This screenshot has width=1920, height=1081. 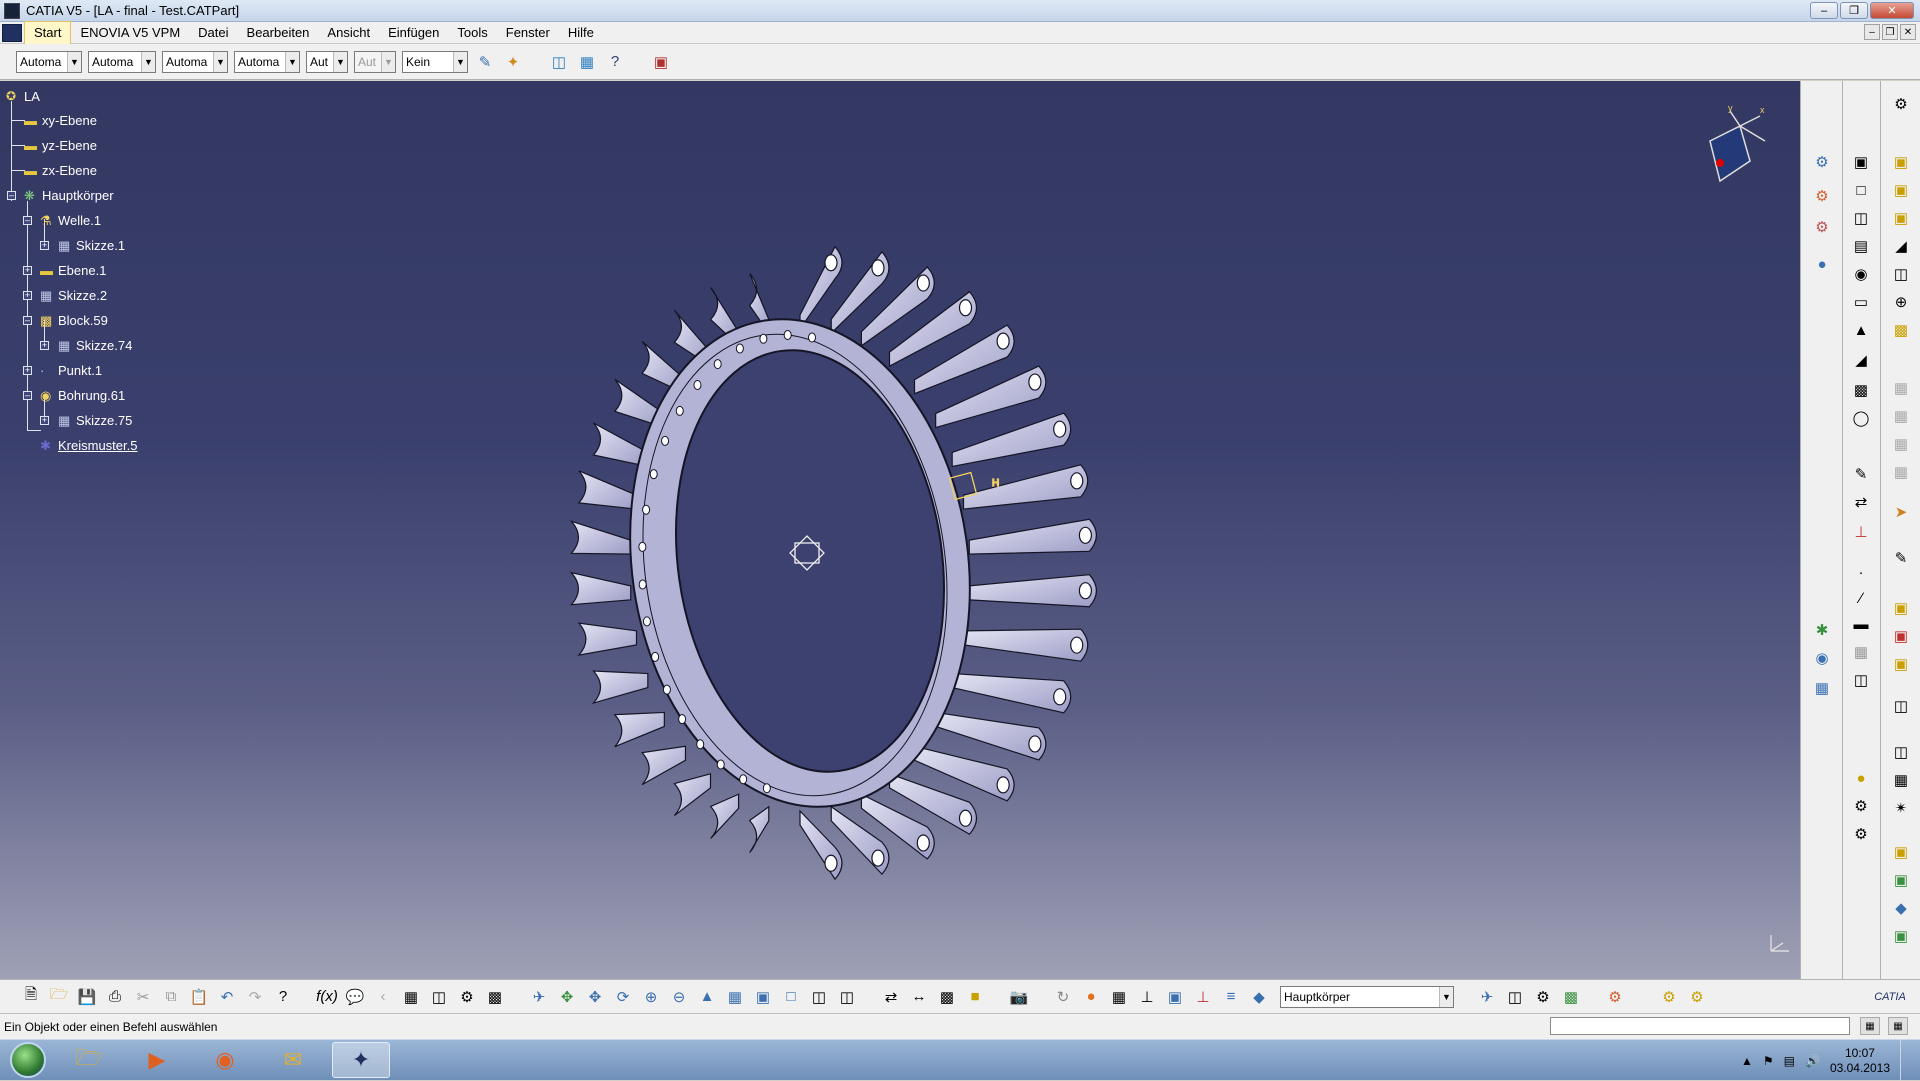 What do you see at coordinates (1487, 997) in the screenshot?
I see `tool-icon: ✈` at bounding box center [1487, 997].